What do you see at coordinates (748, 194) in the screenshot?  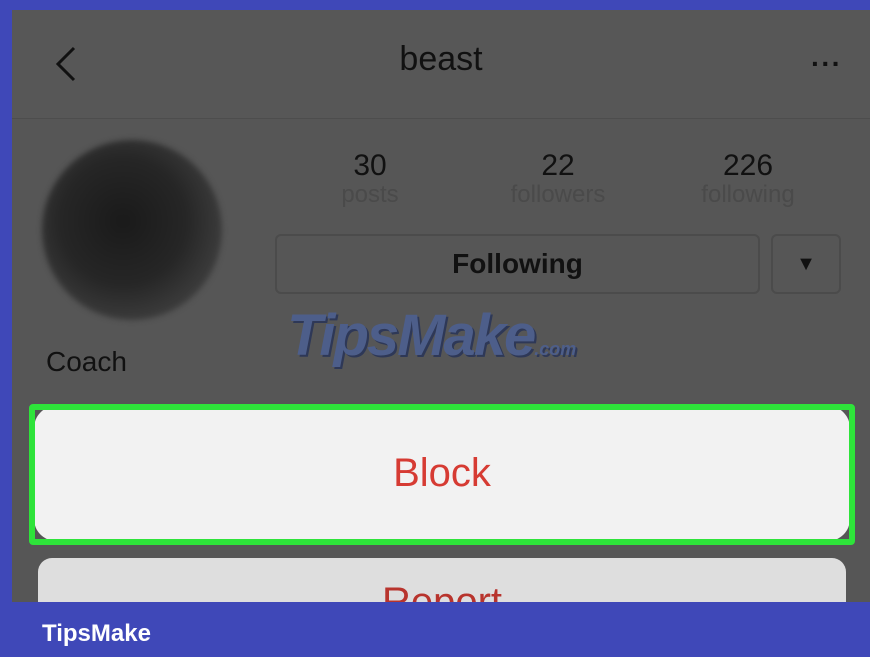 I see `stat-following-label: following` at bounding box center [748, 194].